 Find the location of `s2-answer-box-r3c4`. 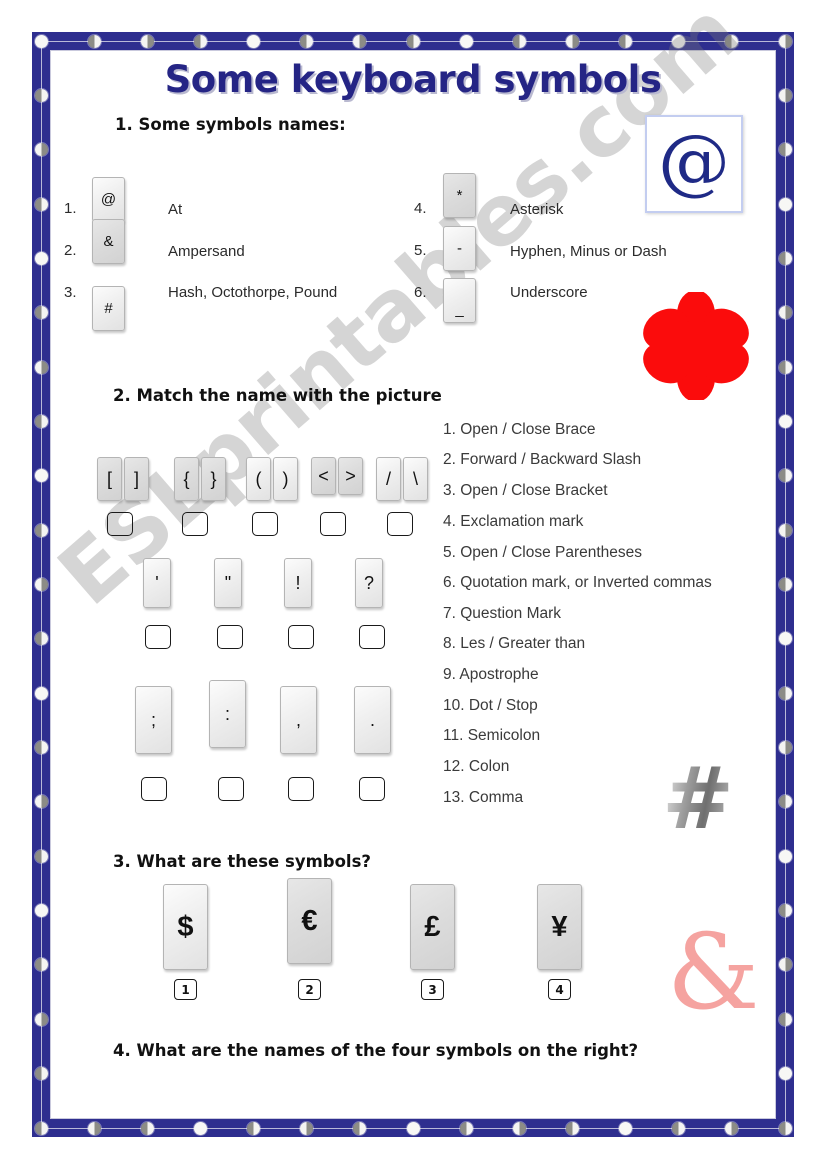

s2-answer-box-r3c4 is located at coordinates (372, 789).